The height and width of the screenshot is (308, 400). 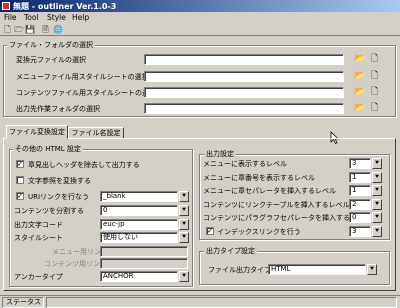 I want to click on source-file-label: 変換元ファイルの選択, so click(x=51, y=60).